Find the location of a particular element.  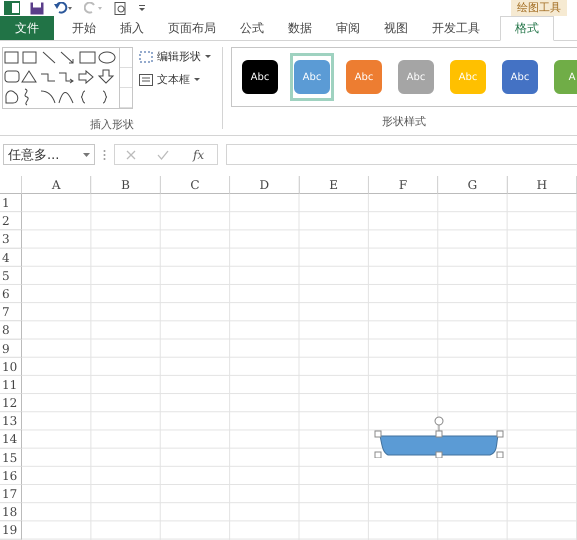

style-label: A is located at coordinates (572, 77).